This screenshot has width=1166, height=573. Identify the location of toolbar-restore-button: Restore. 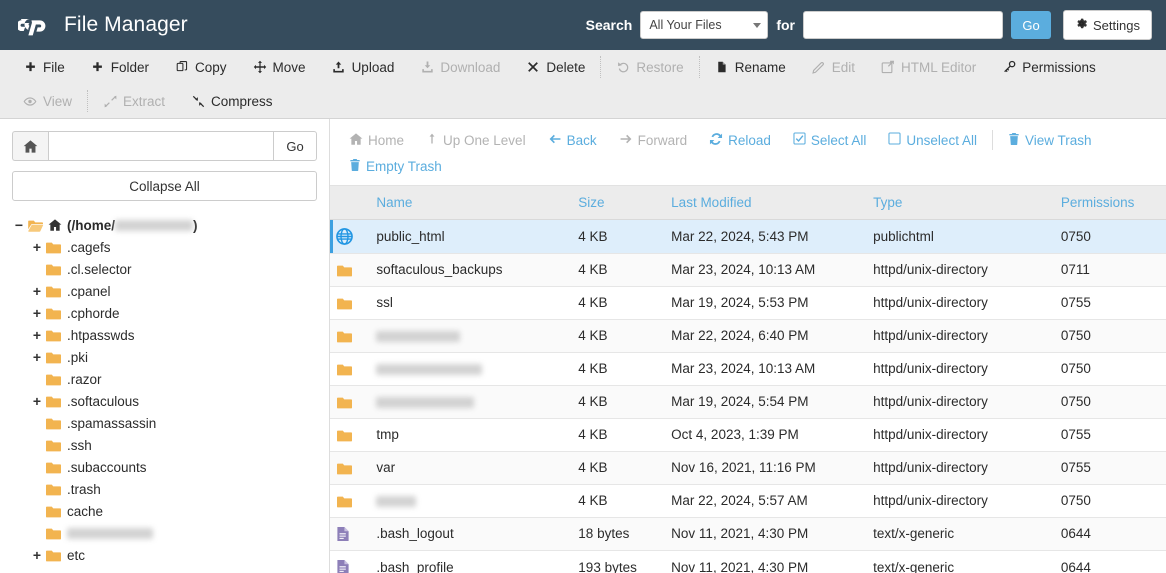
(649, 67).